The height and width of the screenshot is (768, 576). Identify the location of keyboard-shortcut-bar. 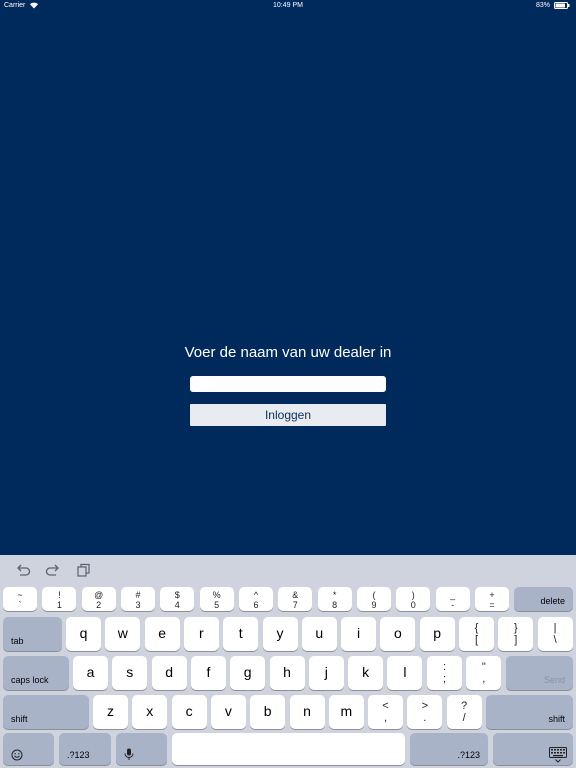
(288, 570).